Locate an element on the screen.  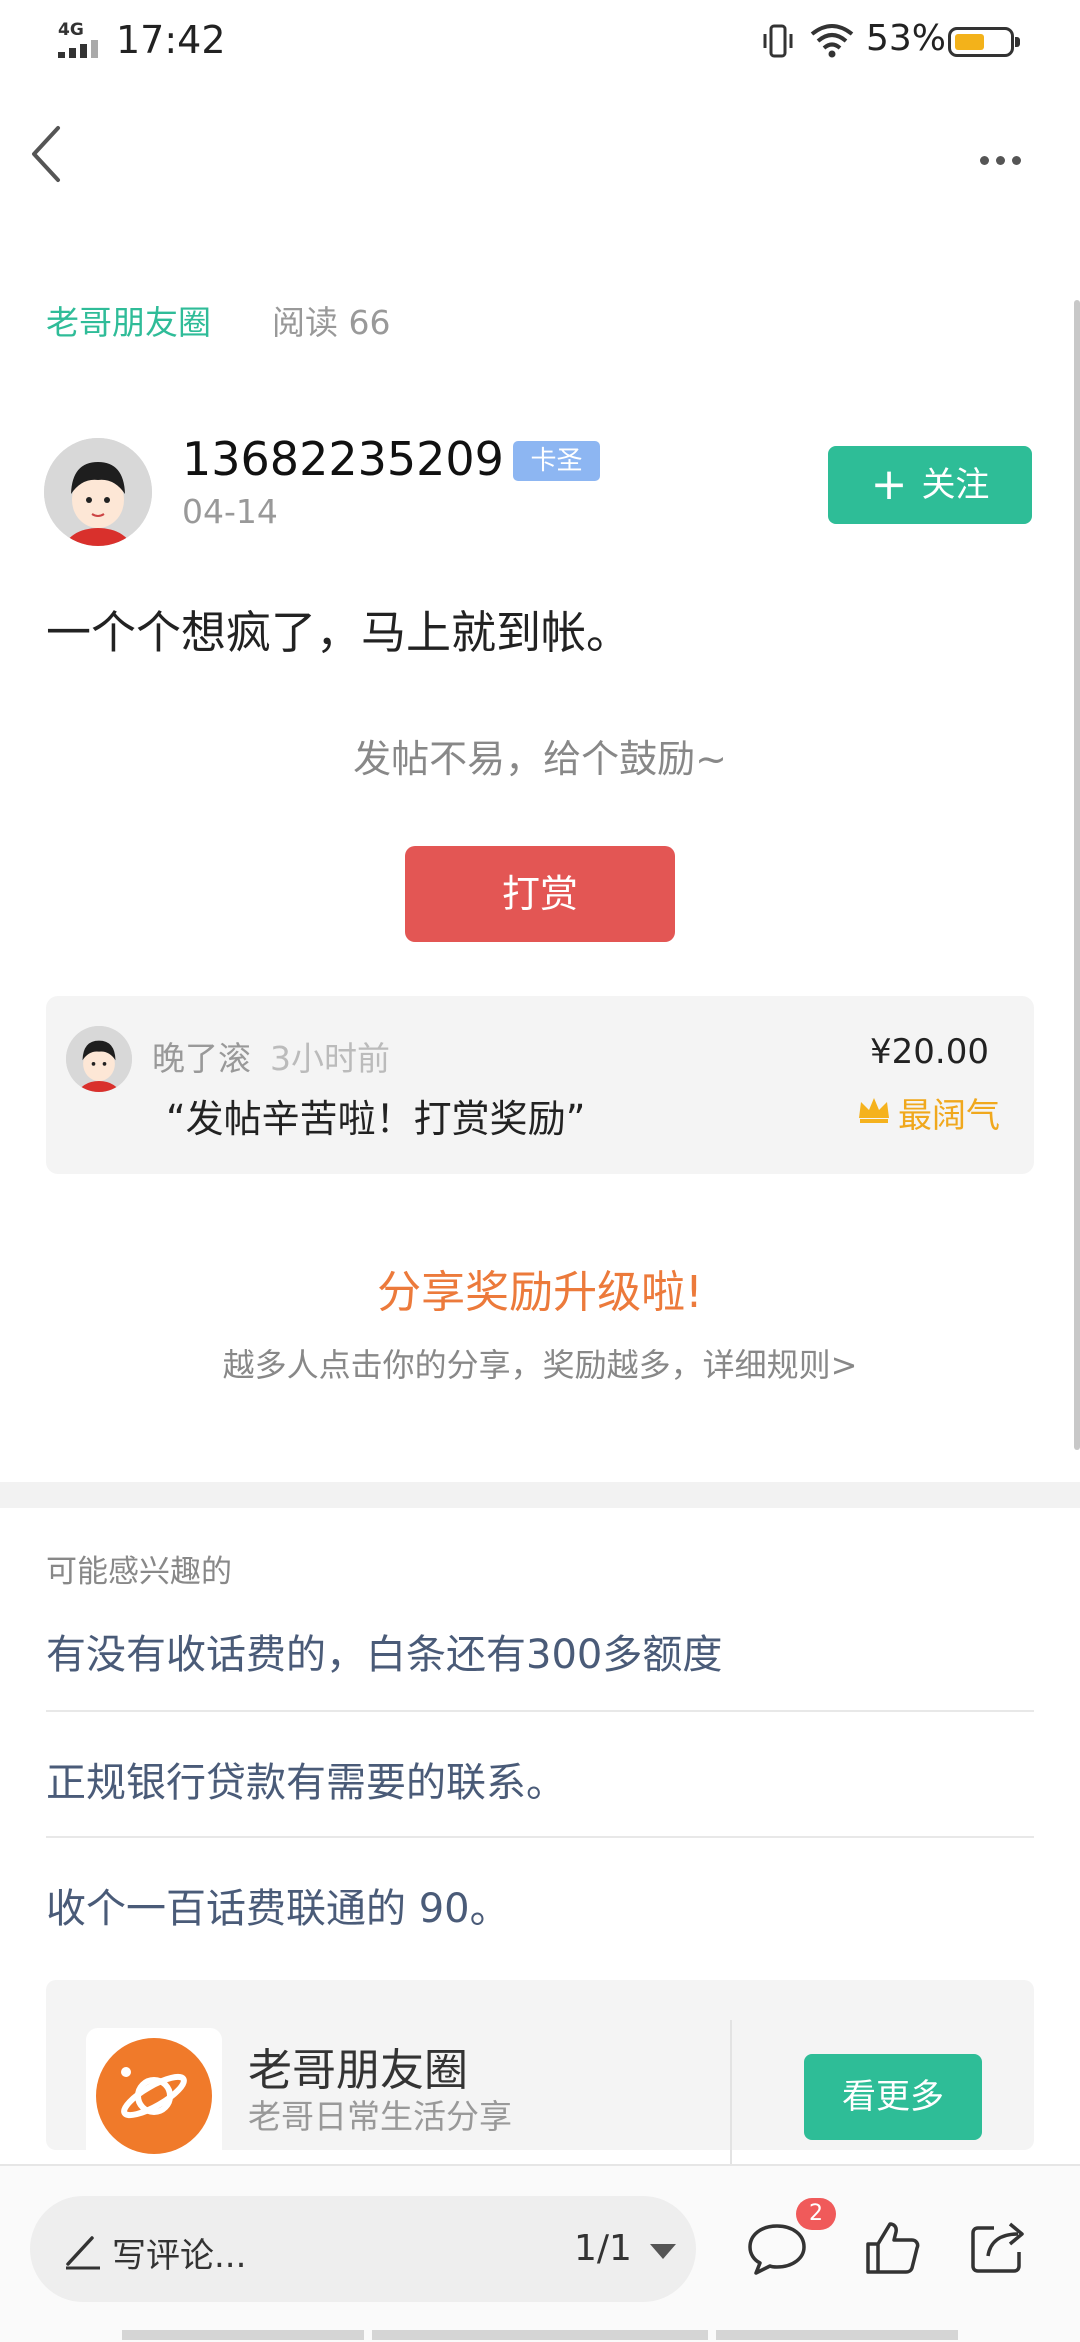
post-date: 04-14 is located at coordinates (230, 511).